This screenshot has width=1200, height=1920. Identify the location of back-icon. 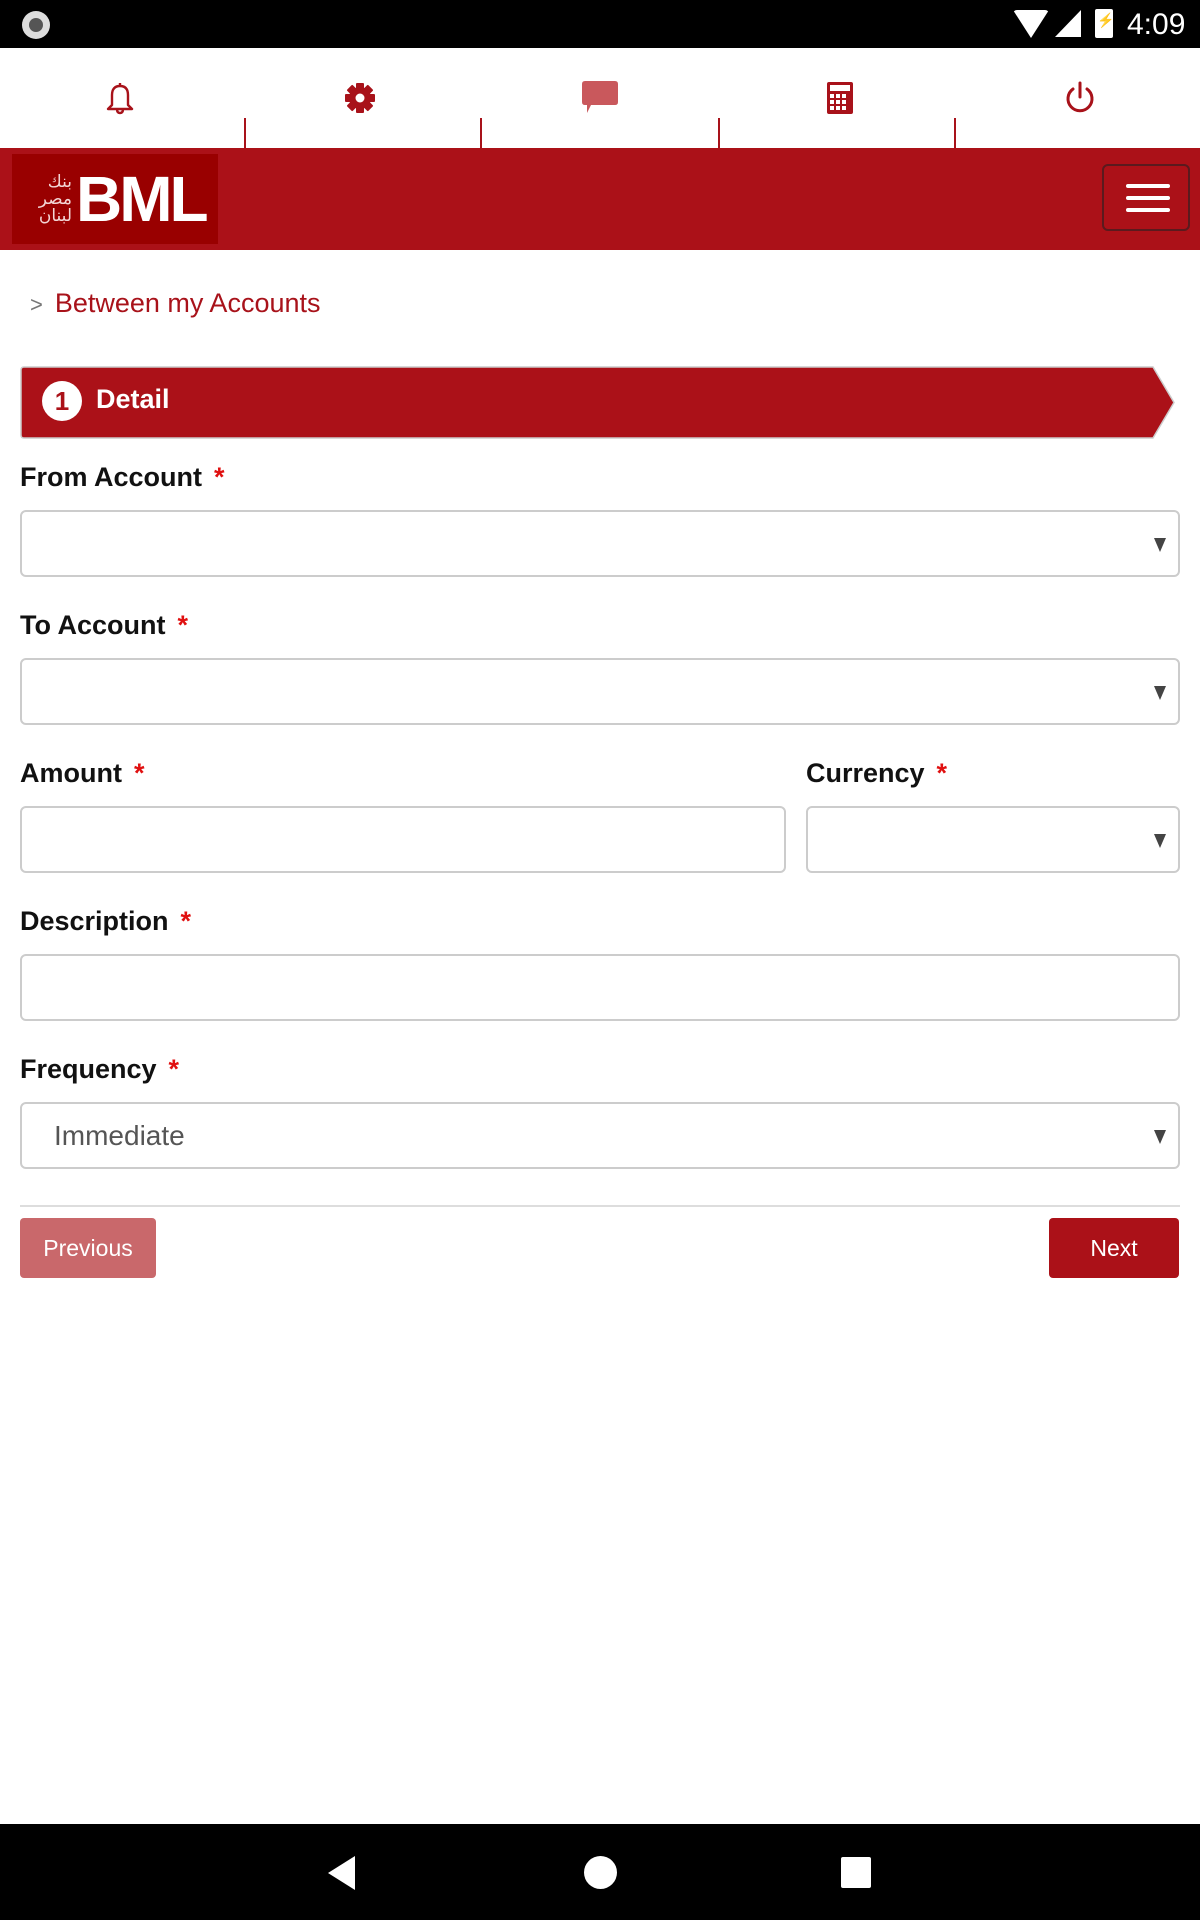
(341, 1873).